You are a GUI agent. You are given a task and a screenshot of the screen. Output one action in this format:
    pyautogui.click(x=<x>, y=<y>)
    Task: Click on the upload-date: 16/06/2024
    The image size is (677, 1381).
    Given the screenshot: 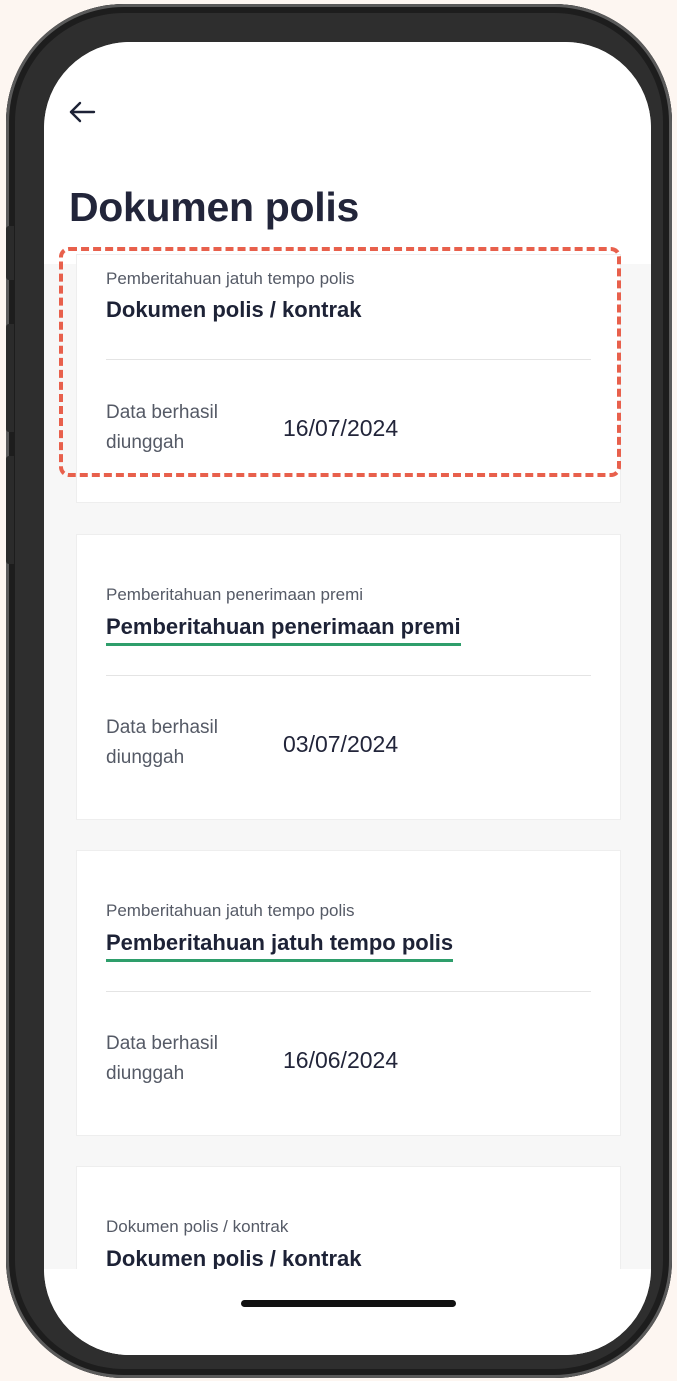 What is the action you would take?
    pyautogui.click(x=341, y=1060)
    